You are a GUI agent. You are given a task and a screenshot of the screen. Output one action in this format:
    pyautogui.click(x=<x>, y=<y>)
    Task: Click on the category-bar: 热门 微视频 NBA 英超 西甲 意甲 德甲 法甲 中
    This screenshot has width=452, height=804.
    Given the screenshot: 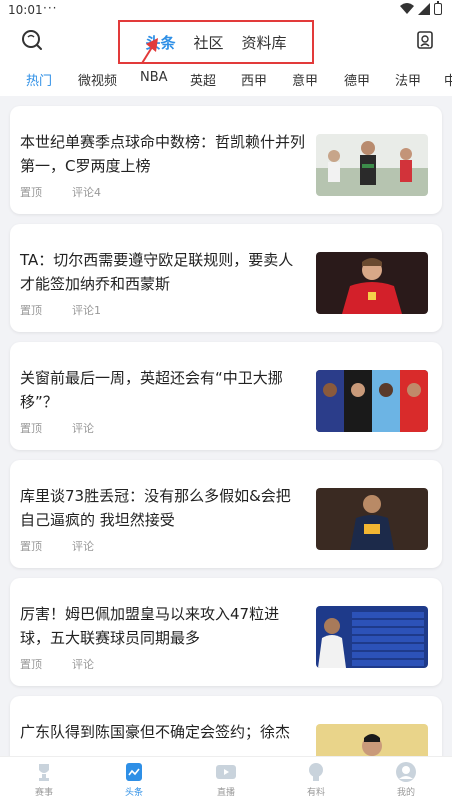 What is the action you would take?
    pyautogui.click(x=226, y=80)
    